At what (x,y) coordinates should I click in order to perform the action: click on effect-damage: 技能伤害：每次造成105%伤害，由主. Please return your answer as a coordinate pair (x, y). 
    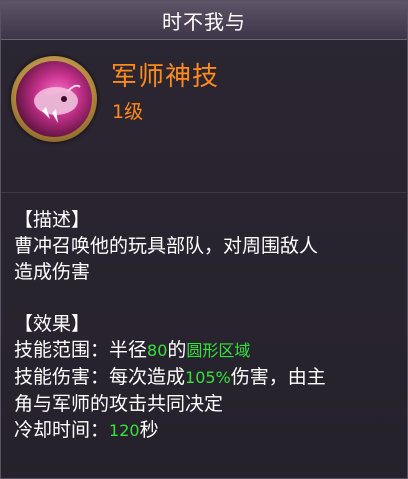
    Looking at the image, I should click on (206, 377).